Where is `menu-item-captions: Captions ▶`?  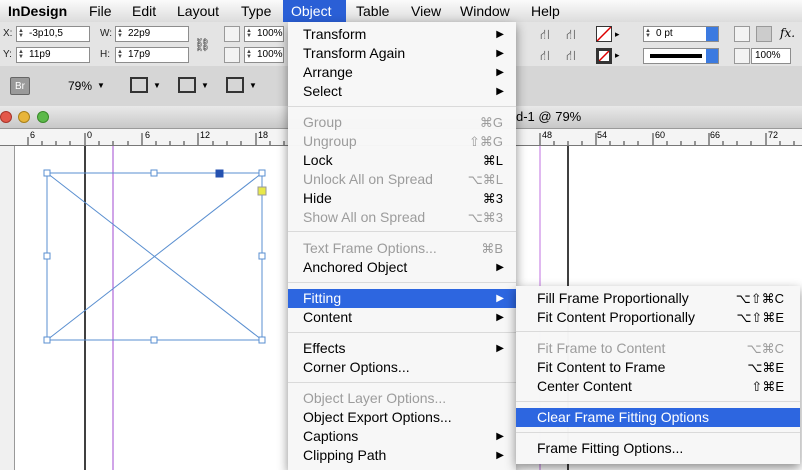
menu-item-captions: Captions ▶ is located at coordinates (402, 436).